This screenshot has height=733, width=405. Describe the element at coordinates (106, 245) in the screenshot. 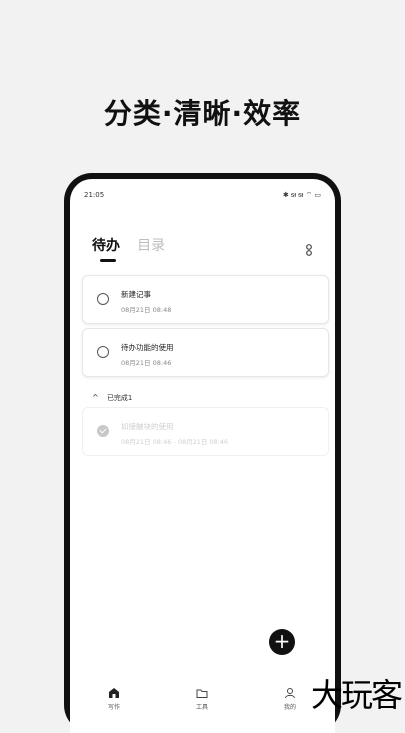

I see `tab-todo: 待办` at that location.